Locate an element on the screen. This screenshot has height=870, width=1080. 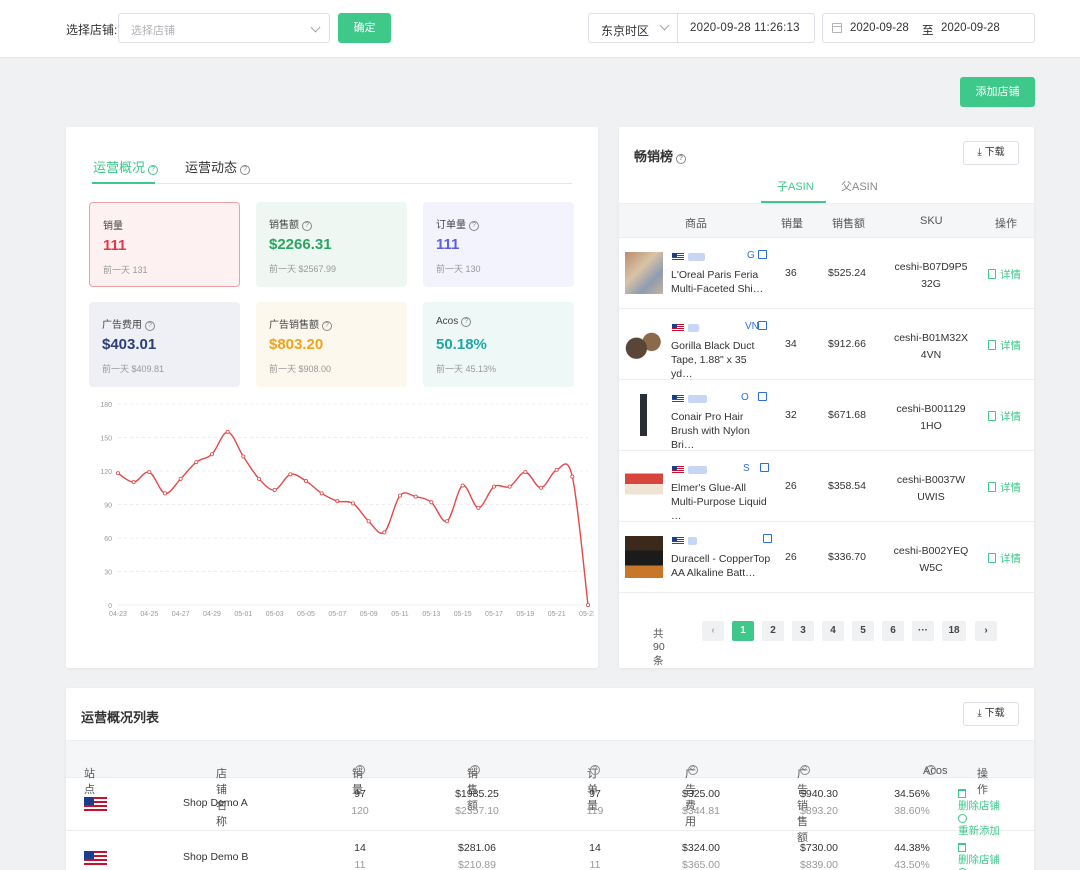
metric-title: 订单量? is located at coordinates (457, 223).